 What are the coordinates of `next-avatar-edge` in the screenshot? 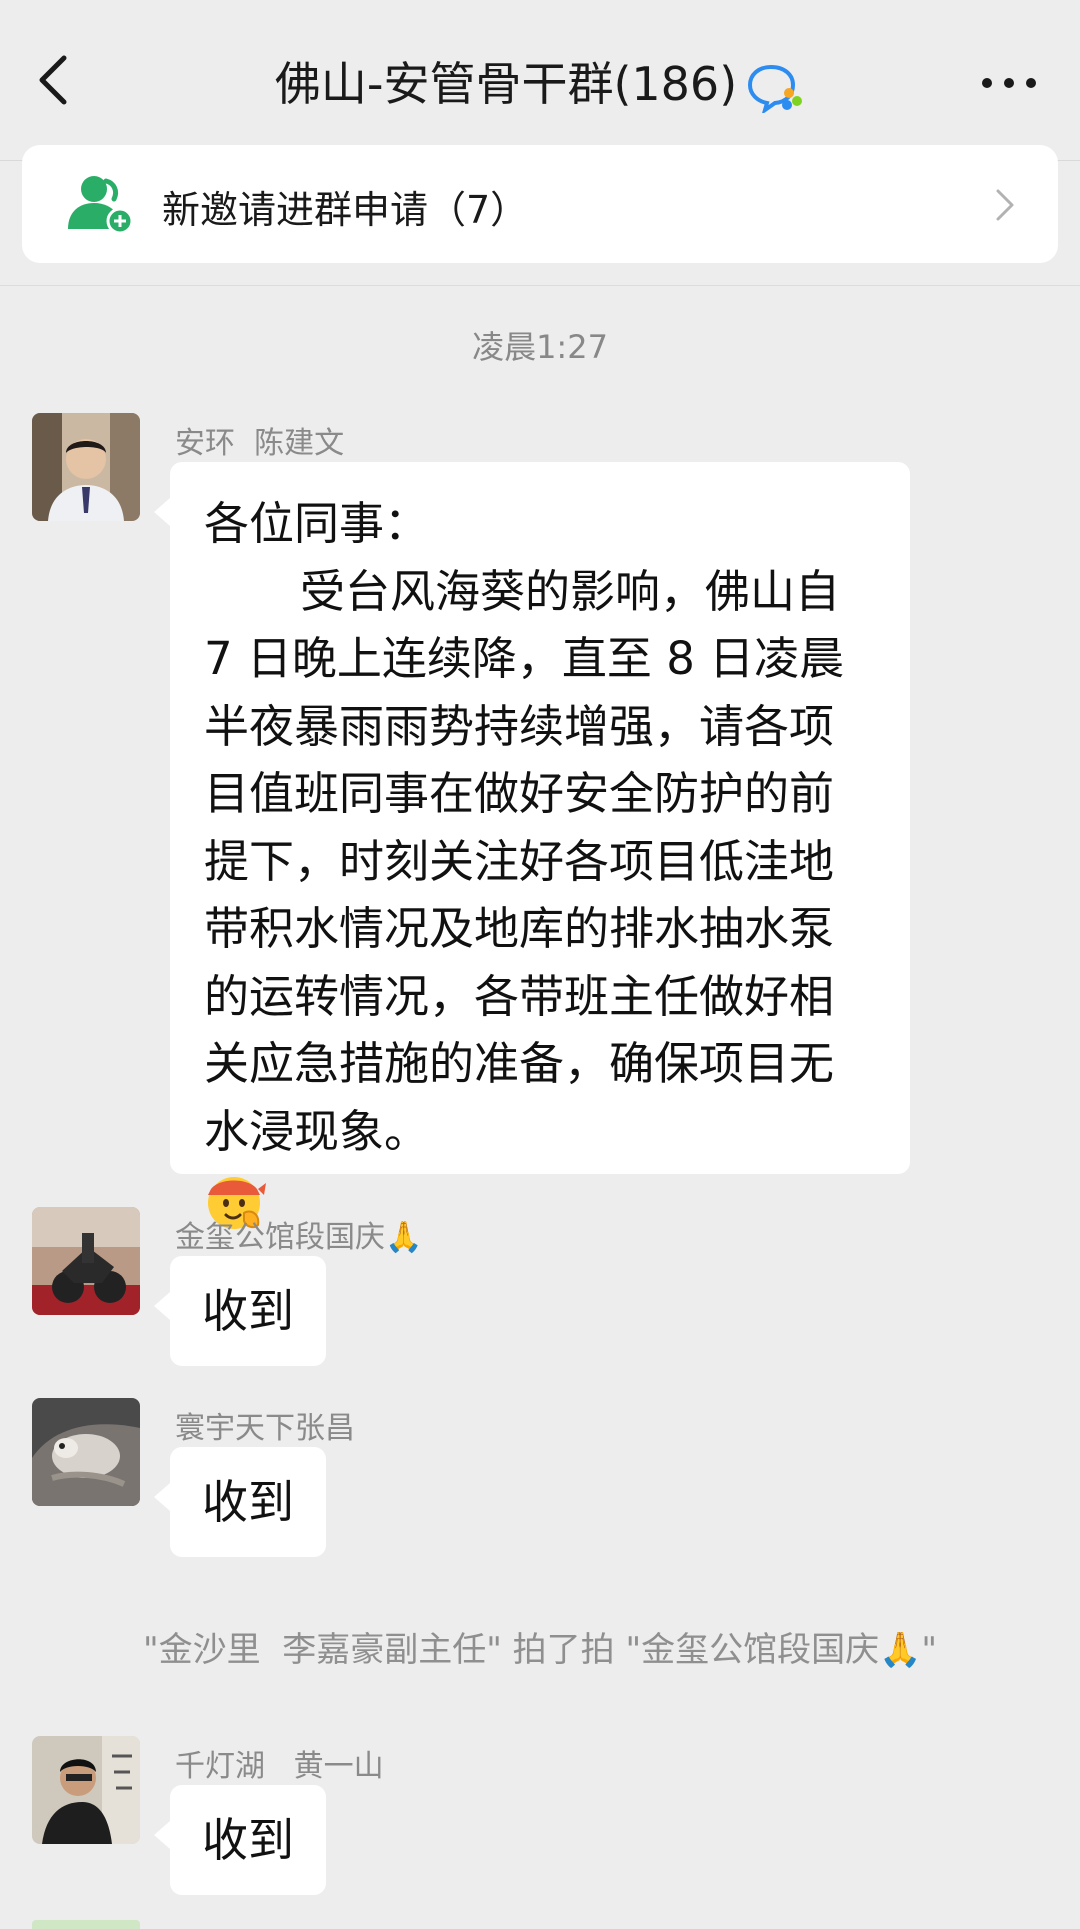 It's located at (86, 1924).